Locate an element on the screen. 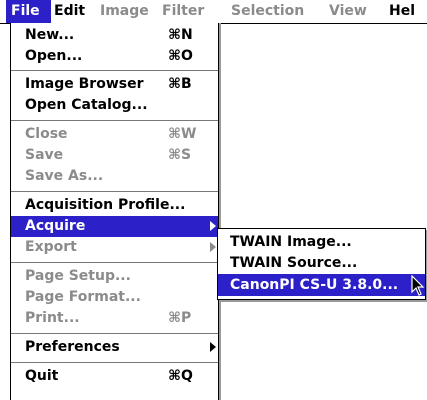  menu-item-image-browser: Image Browser ⌘B is located at coordinates (114, 84).